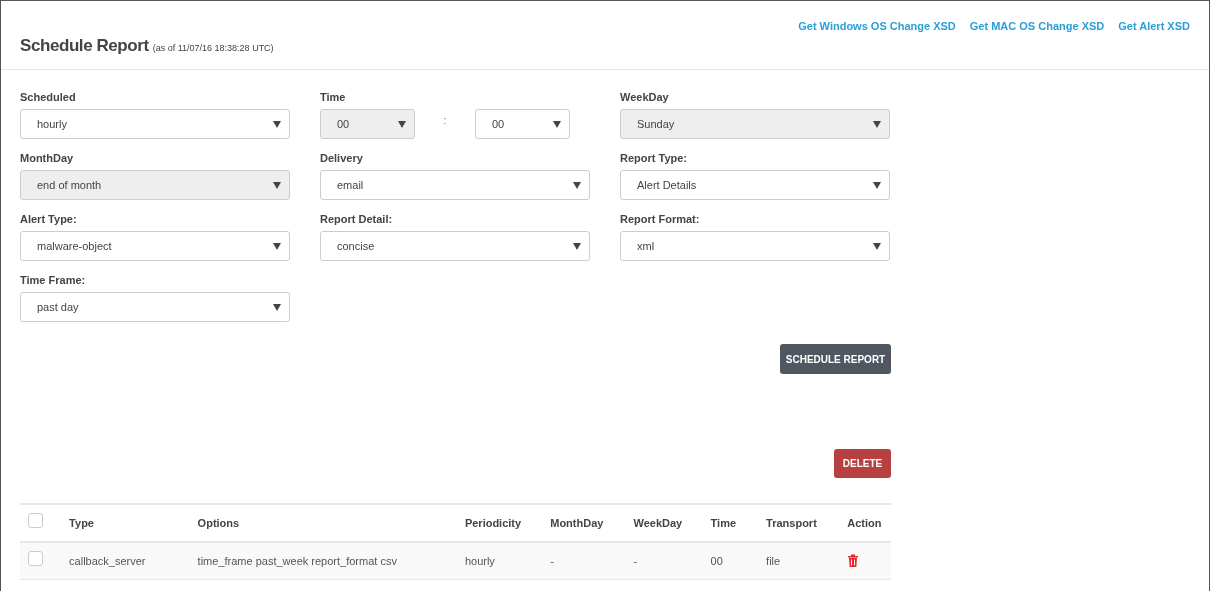 The height and width of the screenshot is (591, 1210). I want to click on field-label: WeekDay, so click(645, 96).